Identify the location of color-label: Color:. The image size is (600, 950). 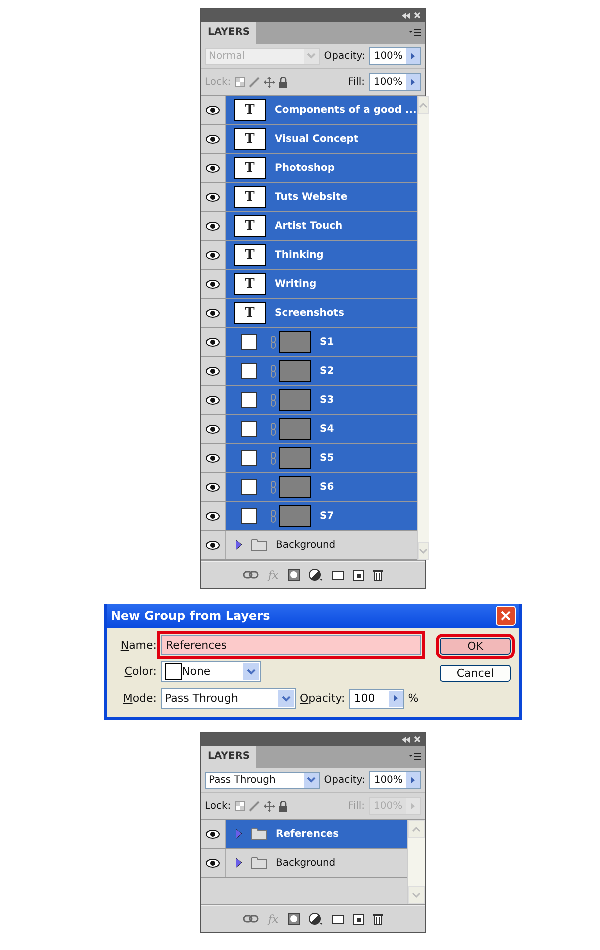
(140, 671).